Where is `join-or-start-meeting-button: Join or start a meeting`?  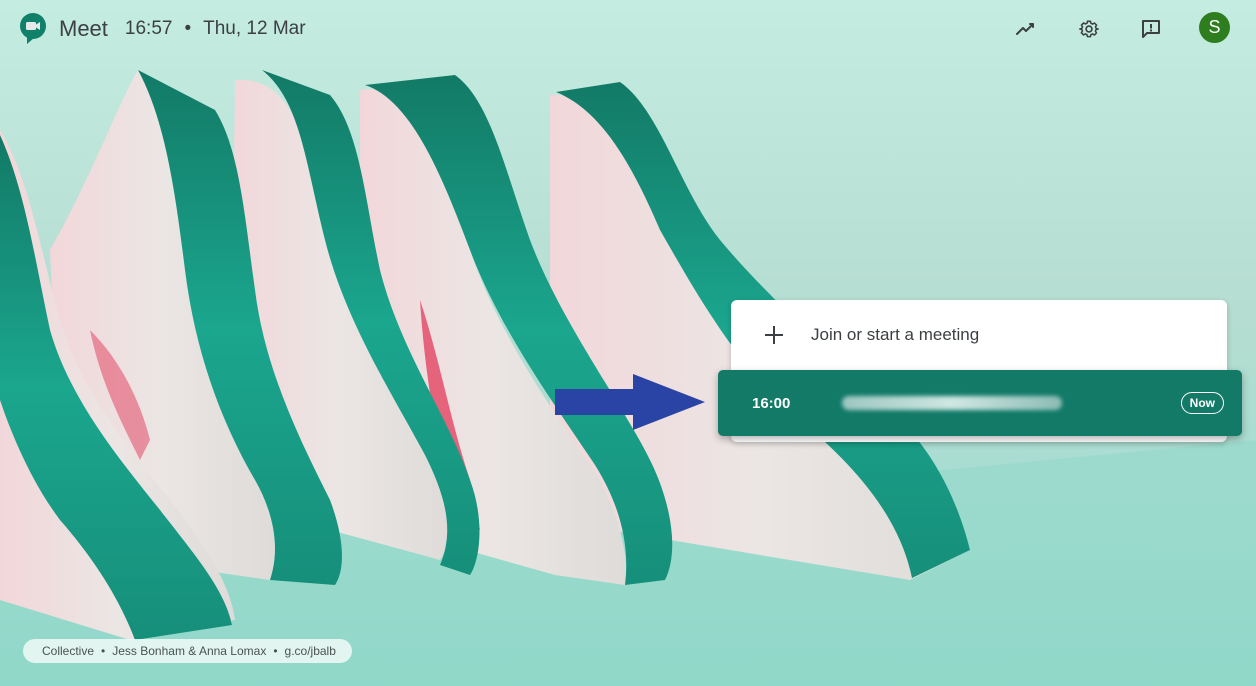
join-or-start-meeting-button: Join or start a meeting is located at coordinates (979, 335).